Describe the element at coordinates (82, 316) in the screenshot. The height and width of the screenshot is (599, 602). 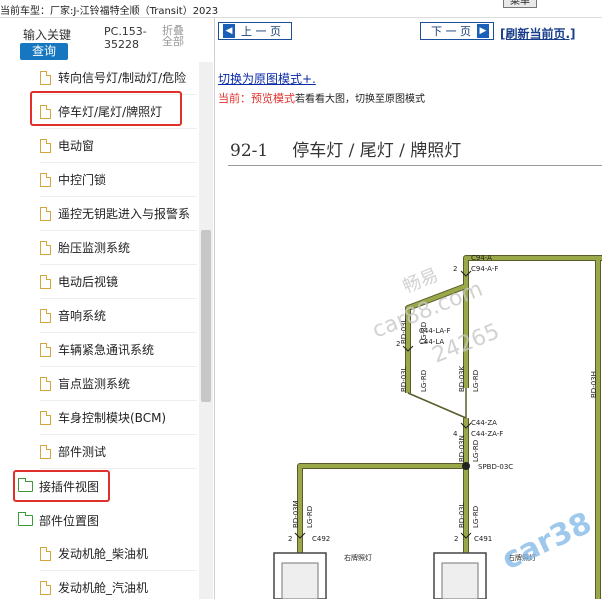
I see `sidebar-item-label: 音响系统` at that location.